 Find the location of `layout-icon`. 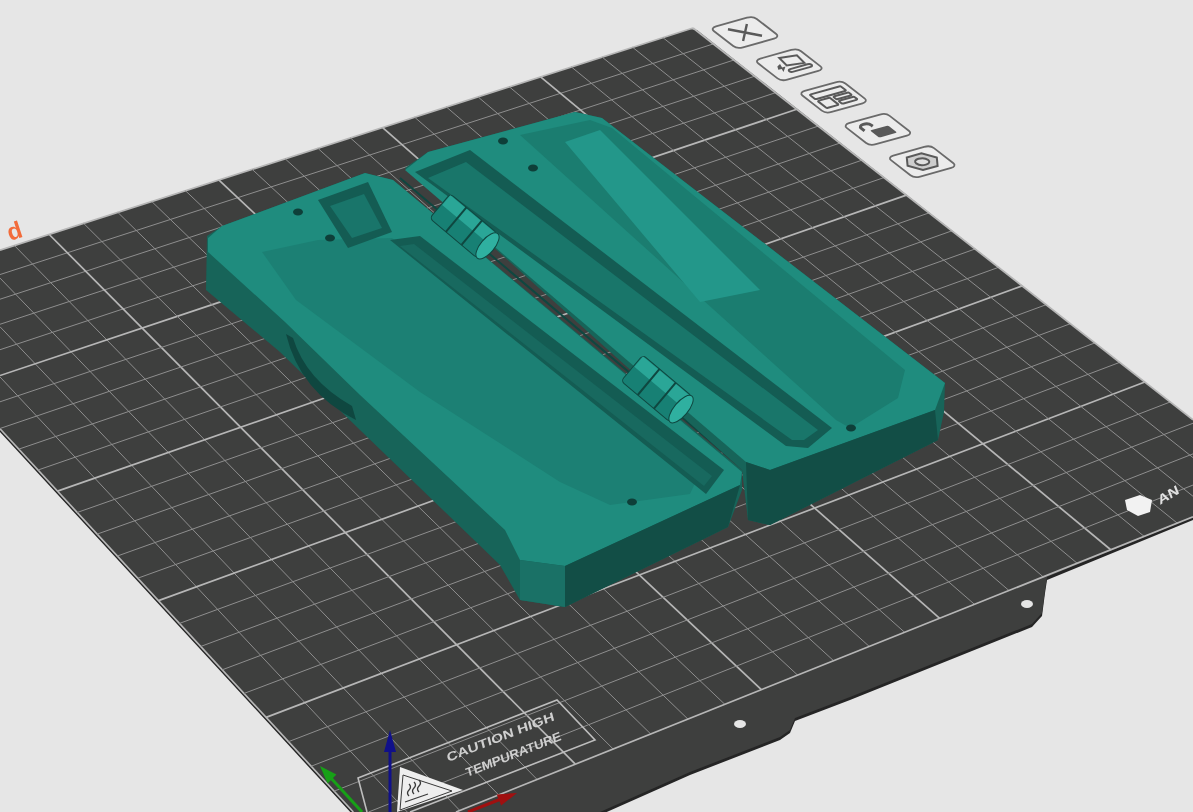

layout-icon is located at coordinates (833, 97).